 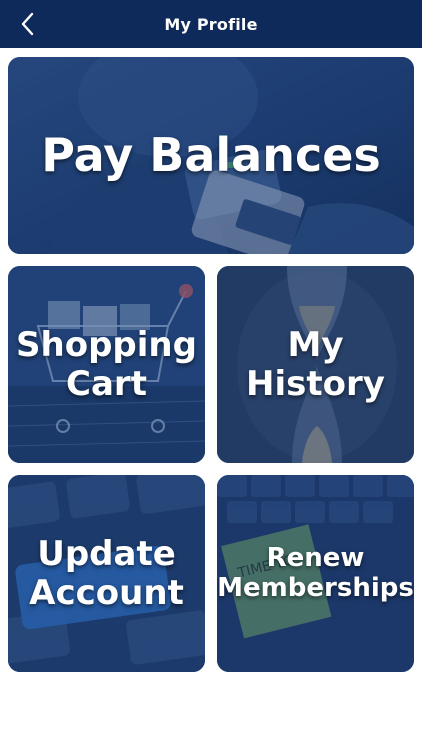 I want to click on tile-label: My History, so click(x=315, y=364).